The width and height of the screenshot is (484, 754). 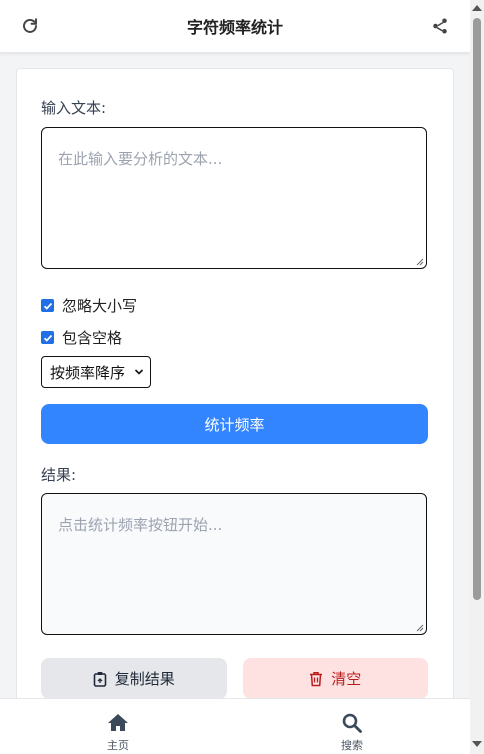 I want to click on scroll-down-icon, so click(x=477, y=744).